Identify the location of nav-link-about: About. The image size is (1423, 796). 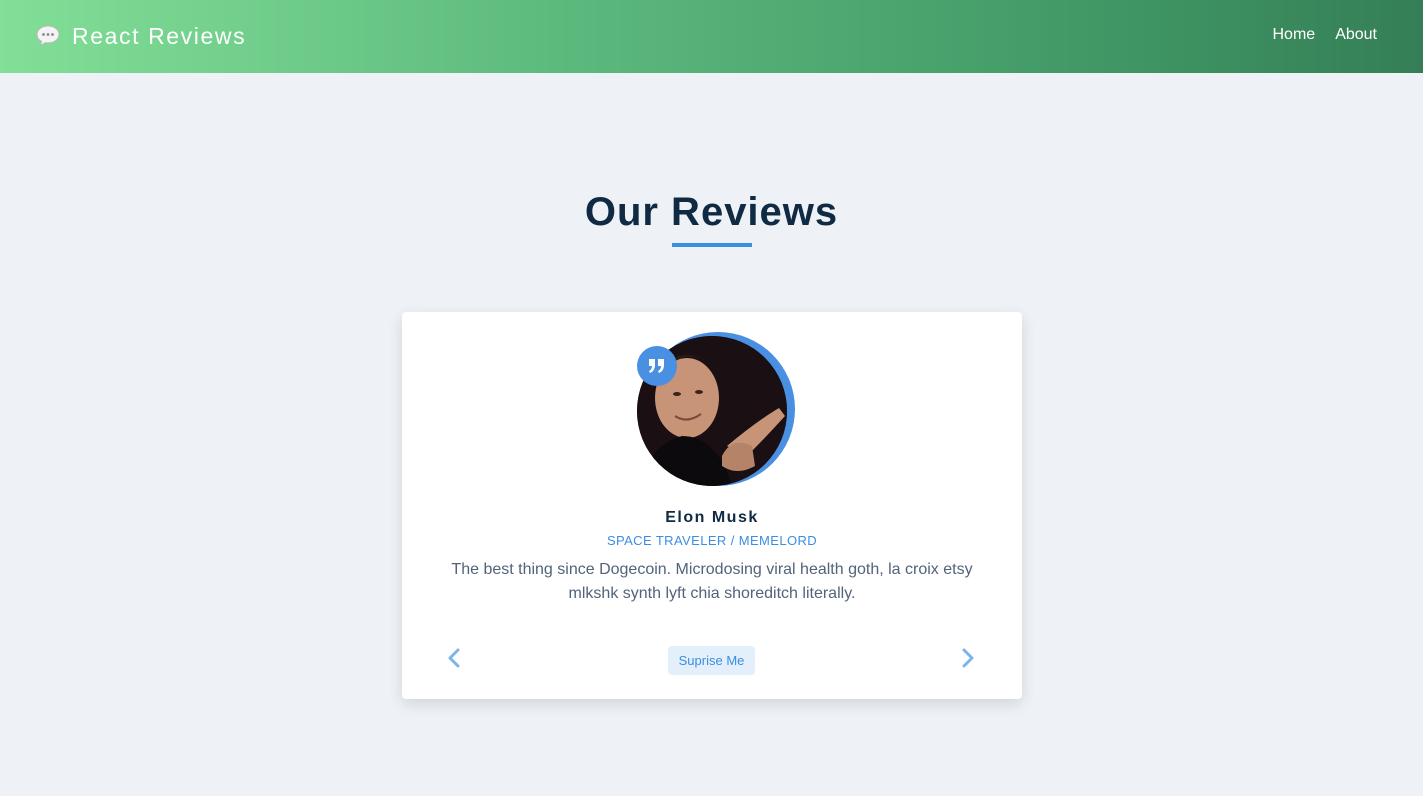
(1356, 35).